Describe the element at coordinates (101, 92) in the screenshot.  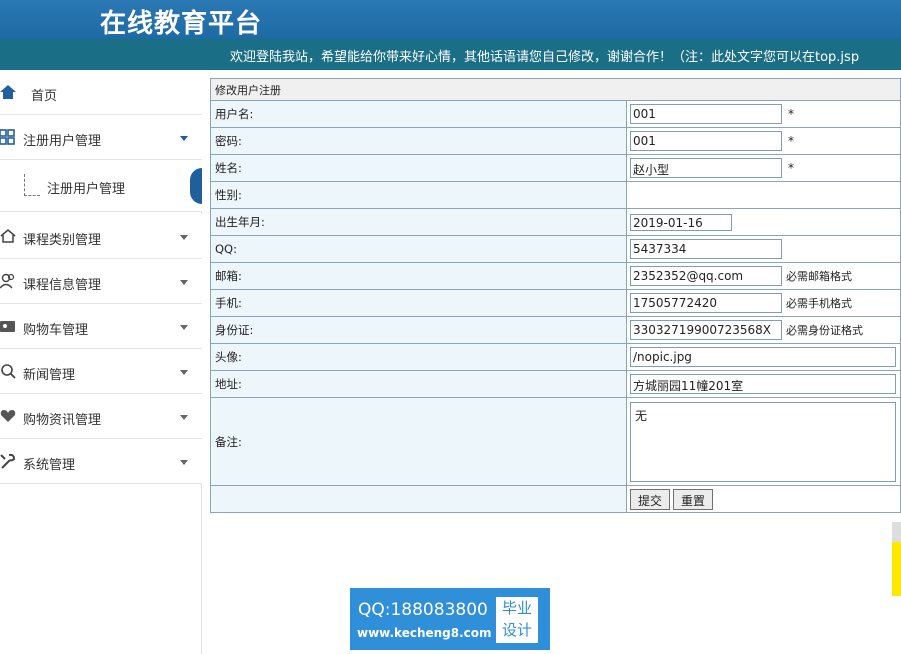
I see `sidebar-item-home: 首页` at that location.